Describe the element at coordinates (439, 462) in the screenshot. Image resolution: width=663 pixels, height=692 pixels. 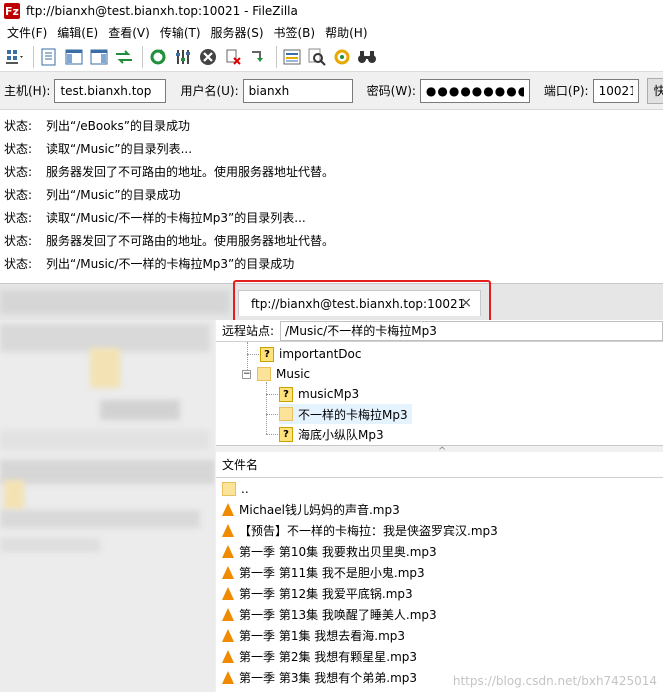
I see `file-list-header: ^ 文件名` at that location.